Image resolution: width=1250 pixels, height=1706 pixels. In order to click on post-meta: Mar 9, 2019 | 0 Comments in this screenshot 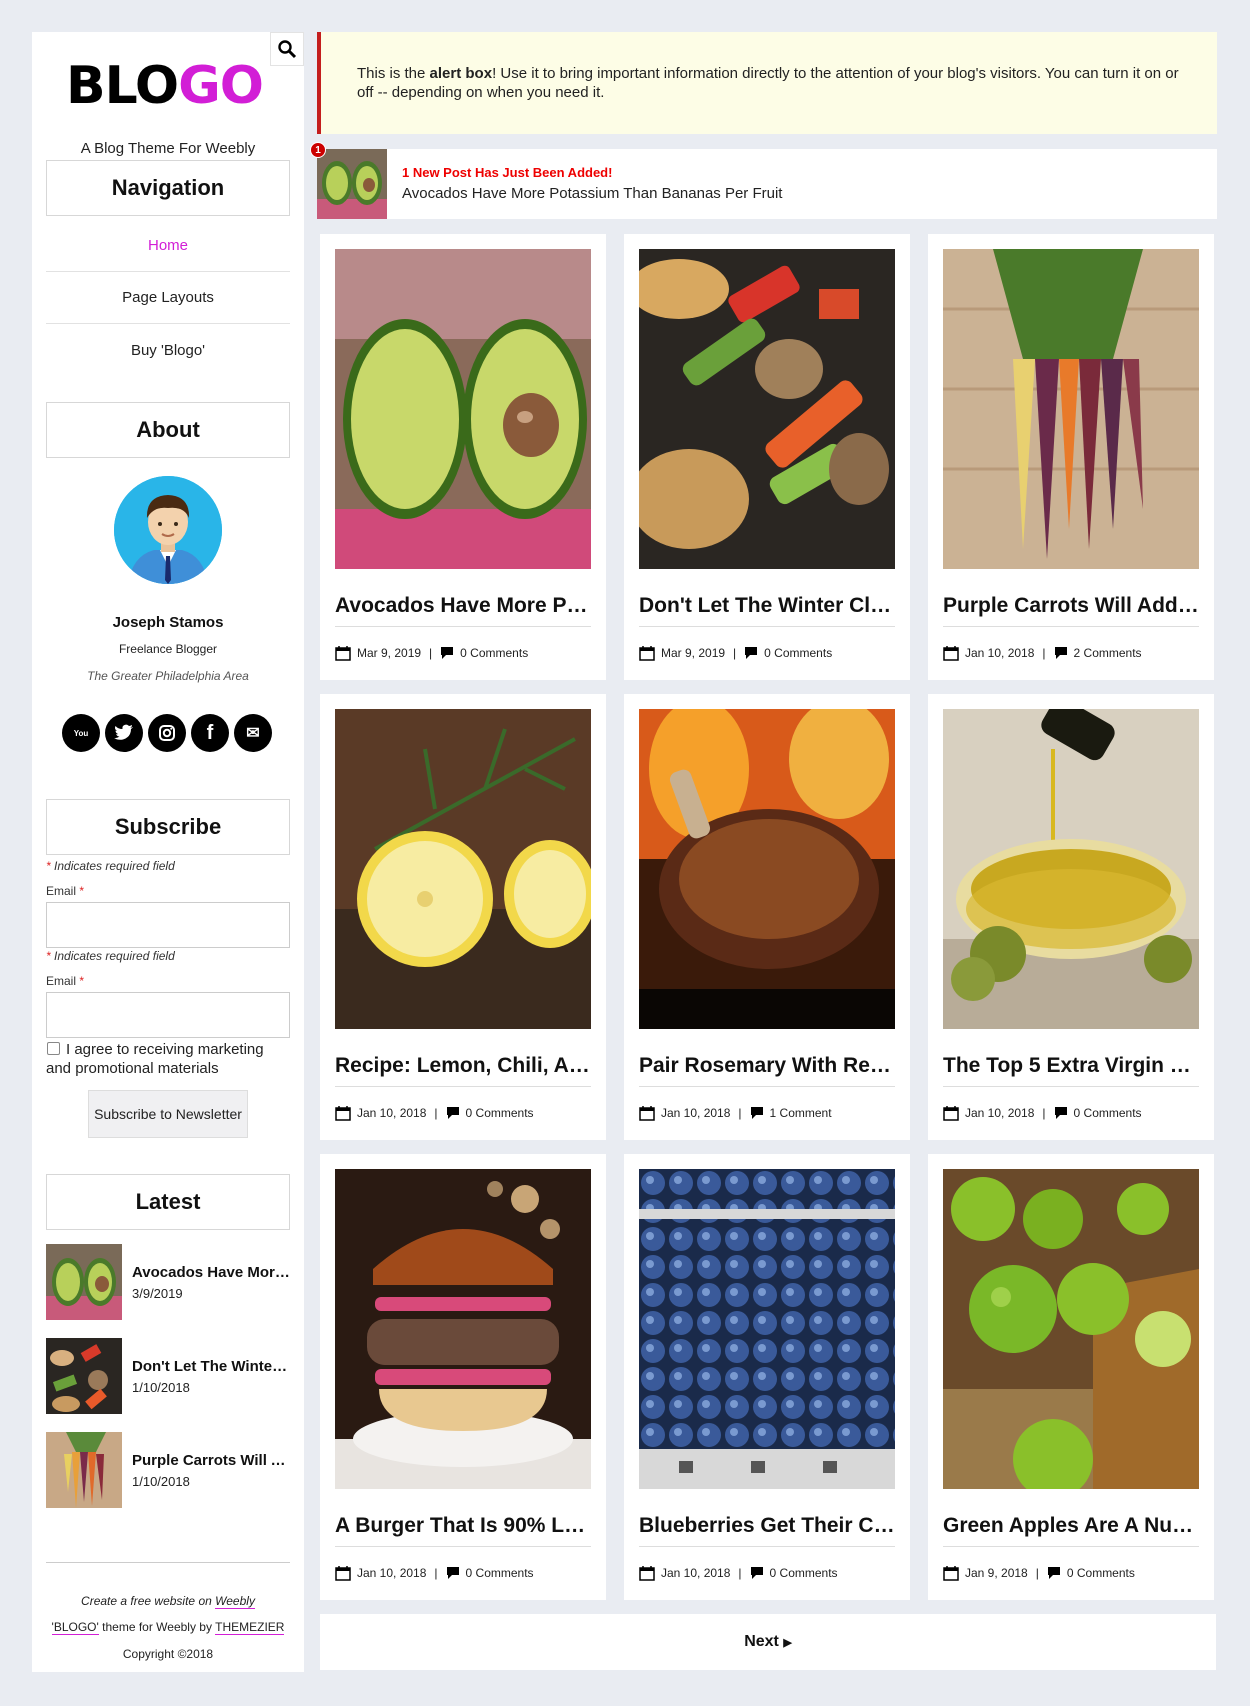, I will do `click(463, 653)`.